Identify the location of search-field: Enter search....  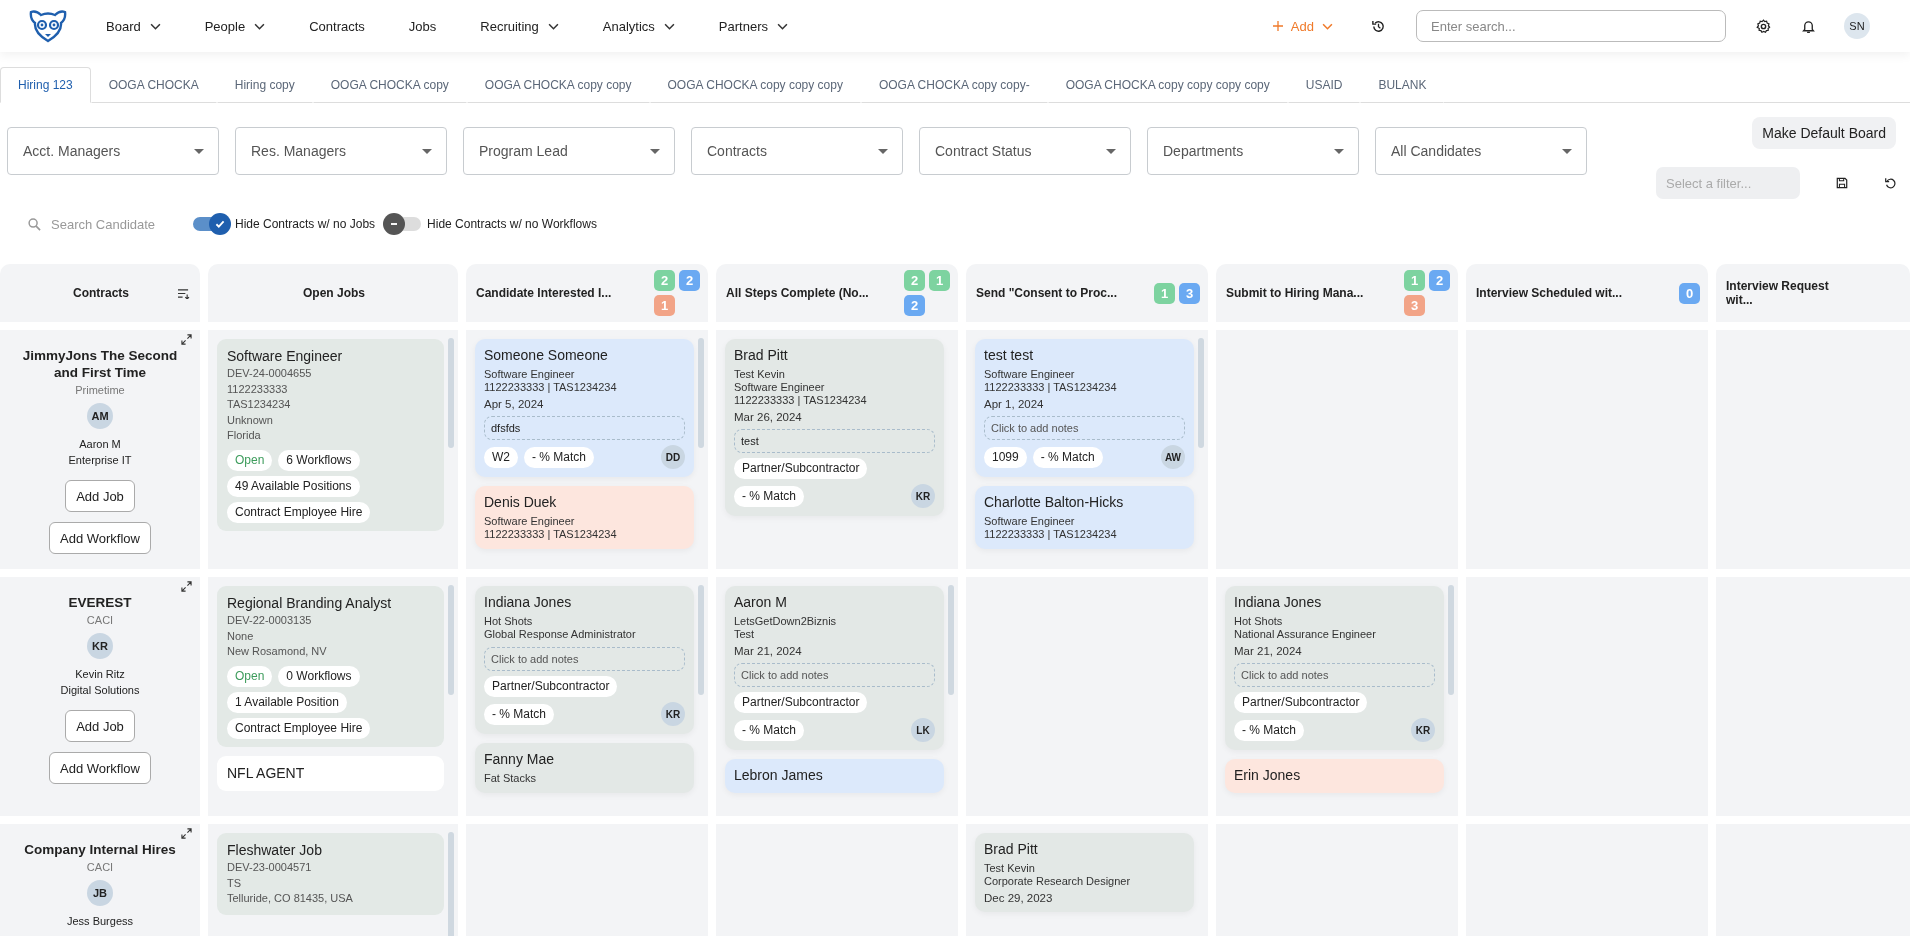
(1571, 26).